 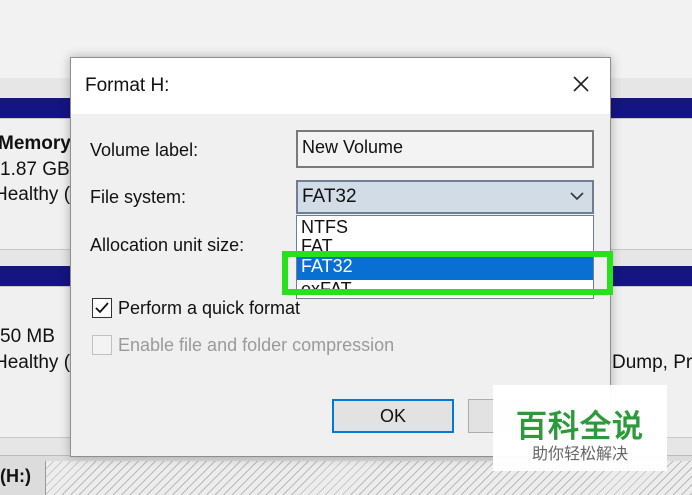 I want to click on compression-label: Enable file and folder compression, so click(x=256, y=345).